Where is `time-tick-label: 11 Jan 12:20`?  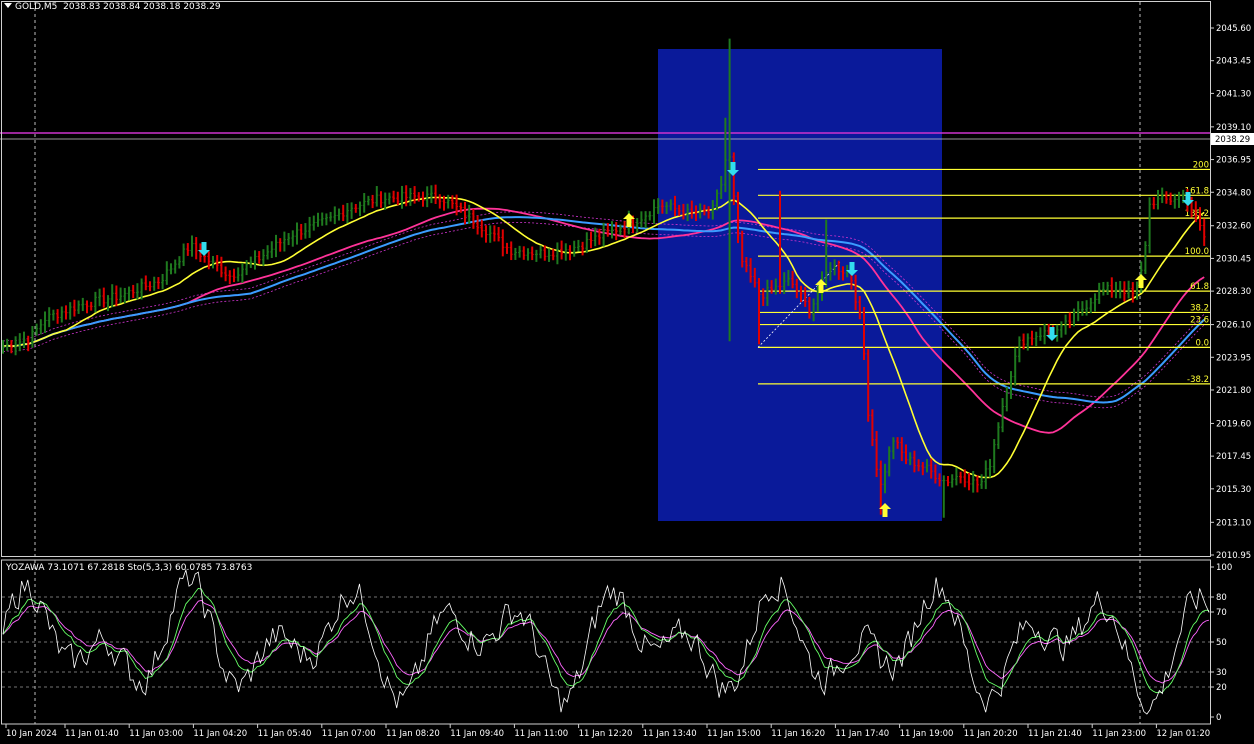
time-tick-label: 11 Jan 12:20 is located at coordinates (606, 734).